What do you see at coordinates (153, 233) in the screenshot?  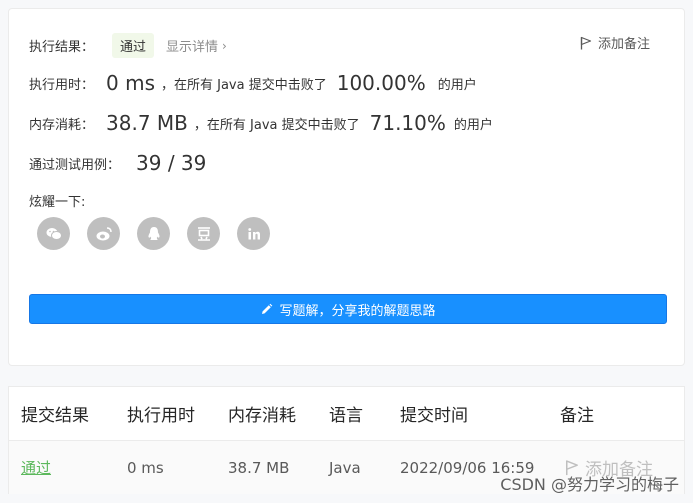 I see `qq-icon` at bounding box center [153, 233].